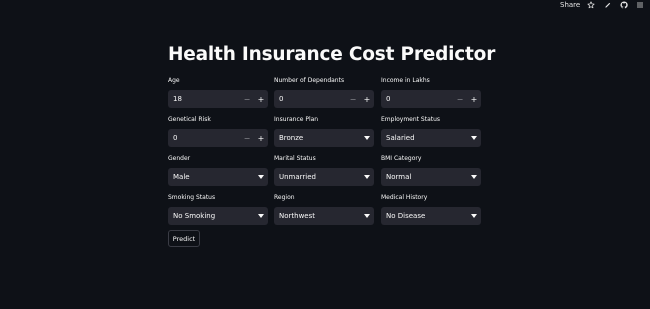  Describe the element at coordinates (624, 5) in the screenshot. I see `github-icon` at that location.